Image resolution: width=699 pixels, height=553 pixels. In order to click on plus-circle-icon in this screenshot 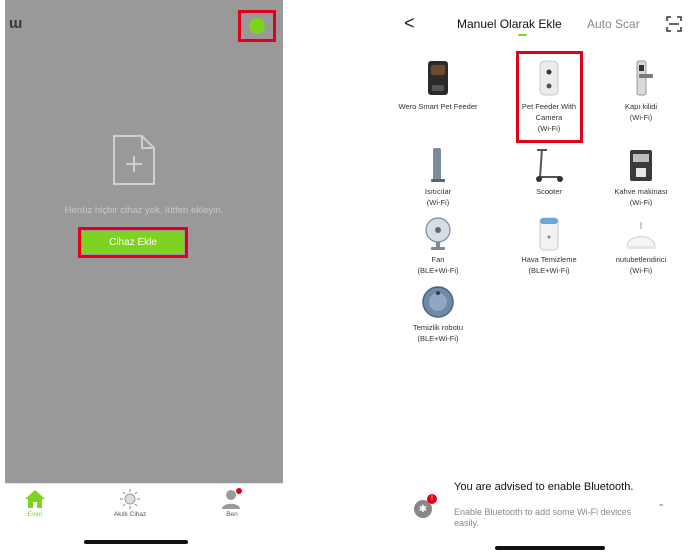, I will do `click(257, 26)`.